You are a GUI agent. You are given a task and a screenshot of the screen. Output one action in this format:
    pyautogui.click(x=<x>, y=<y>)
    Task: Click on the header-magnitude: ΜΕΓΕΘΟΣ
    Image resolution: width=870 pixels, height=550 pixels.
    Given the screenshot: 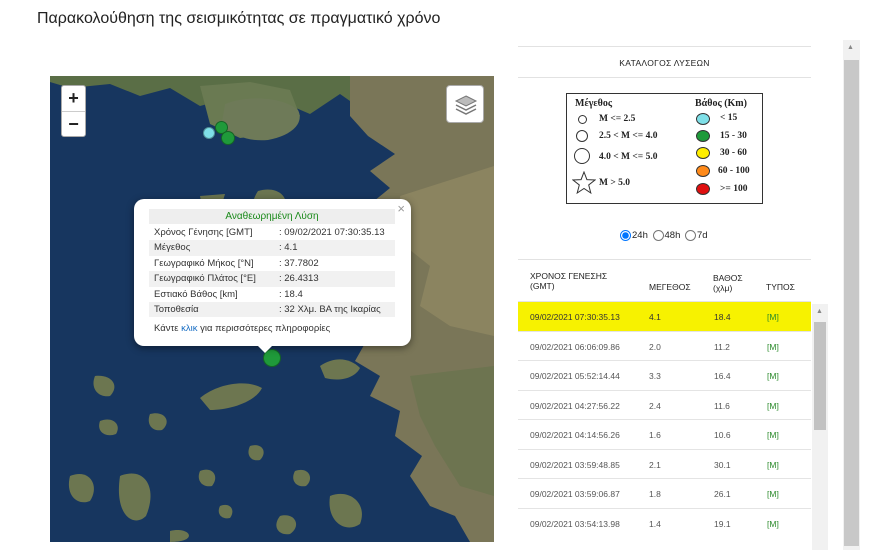 What is the action you would take?
    pyautogui.click(x=670, y=287)
    